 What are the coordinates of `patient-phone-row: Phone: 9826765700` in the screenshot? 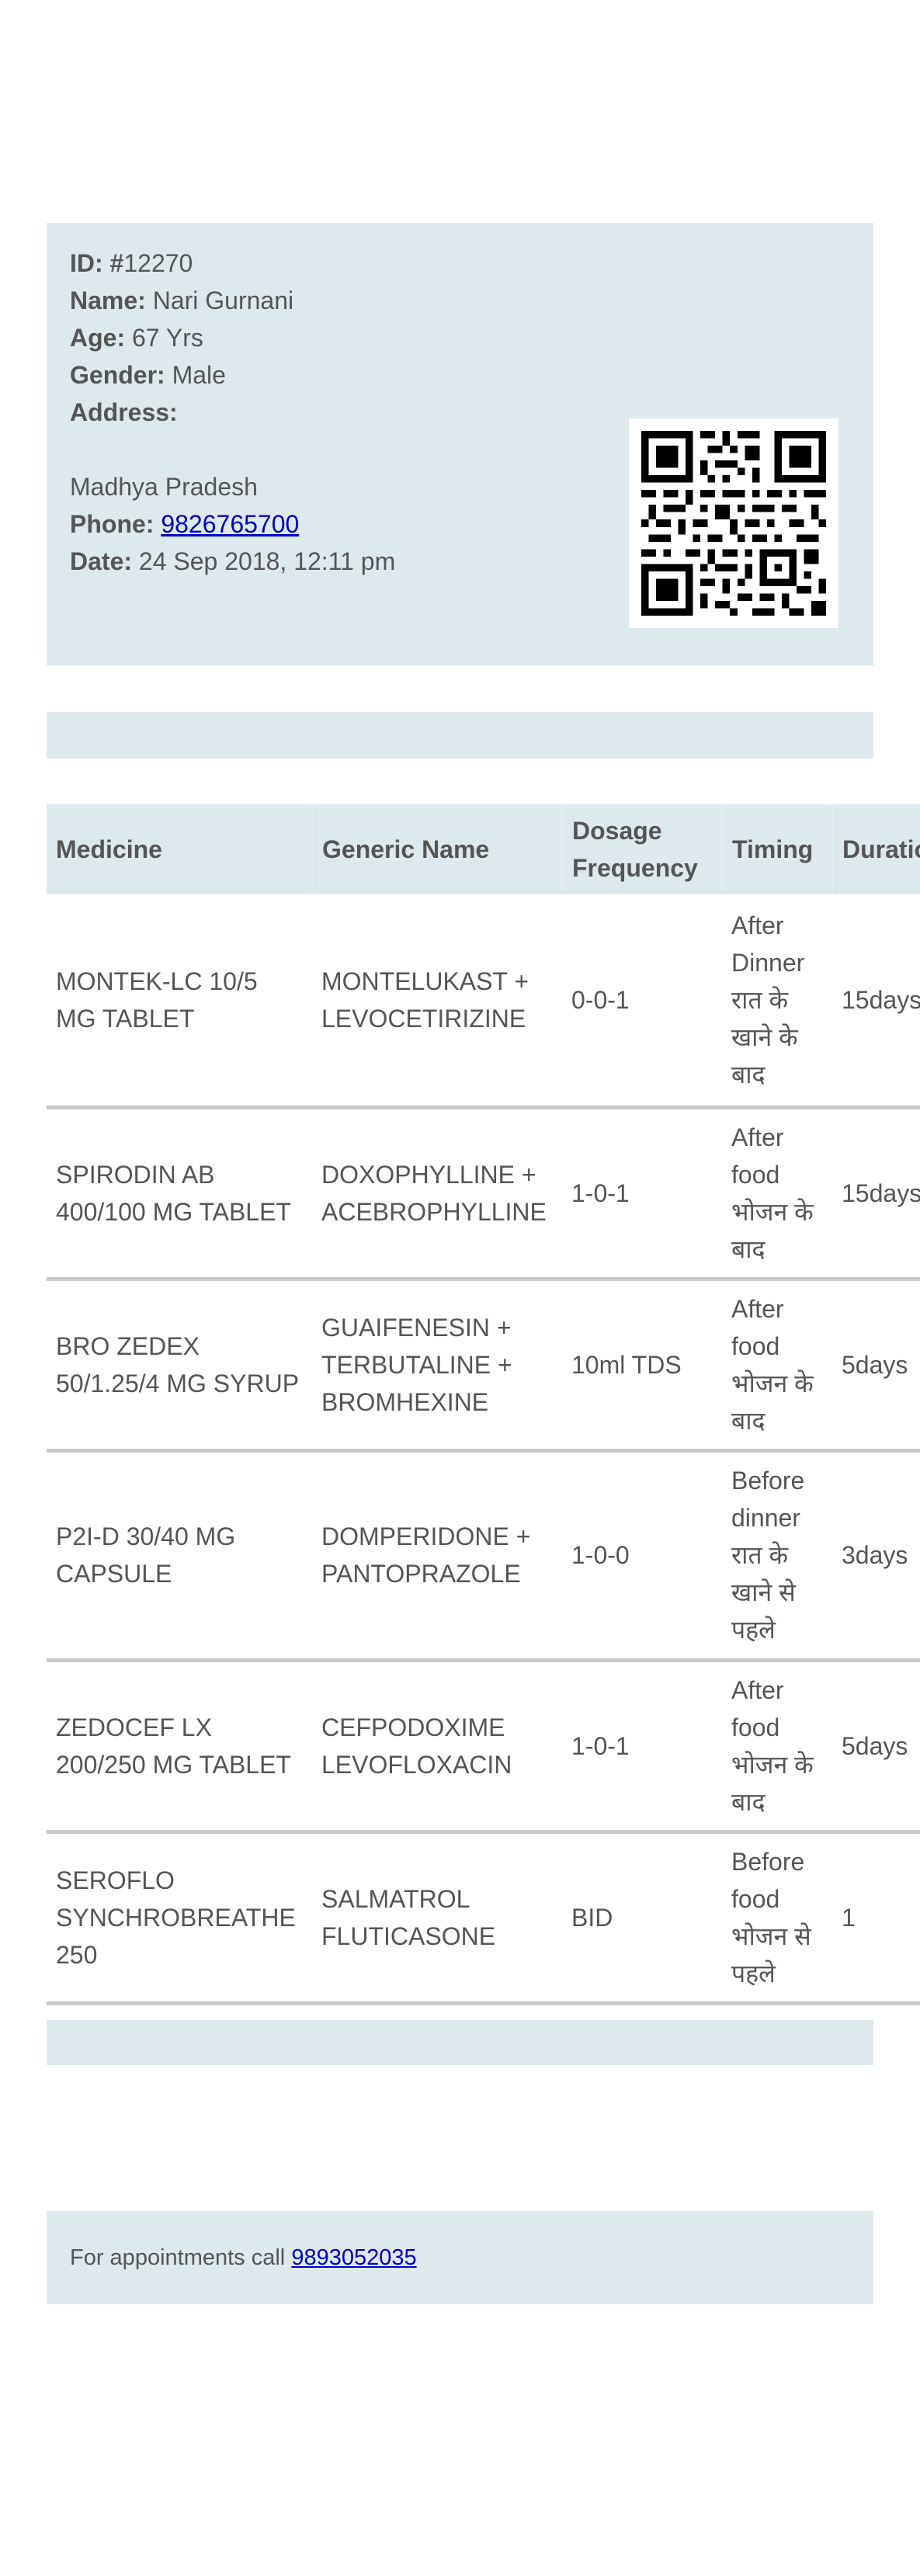 It's located at (232, 524).